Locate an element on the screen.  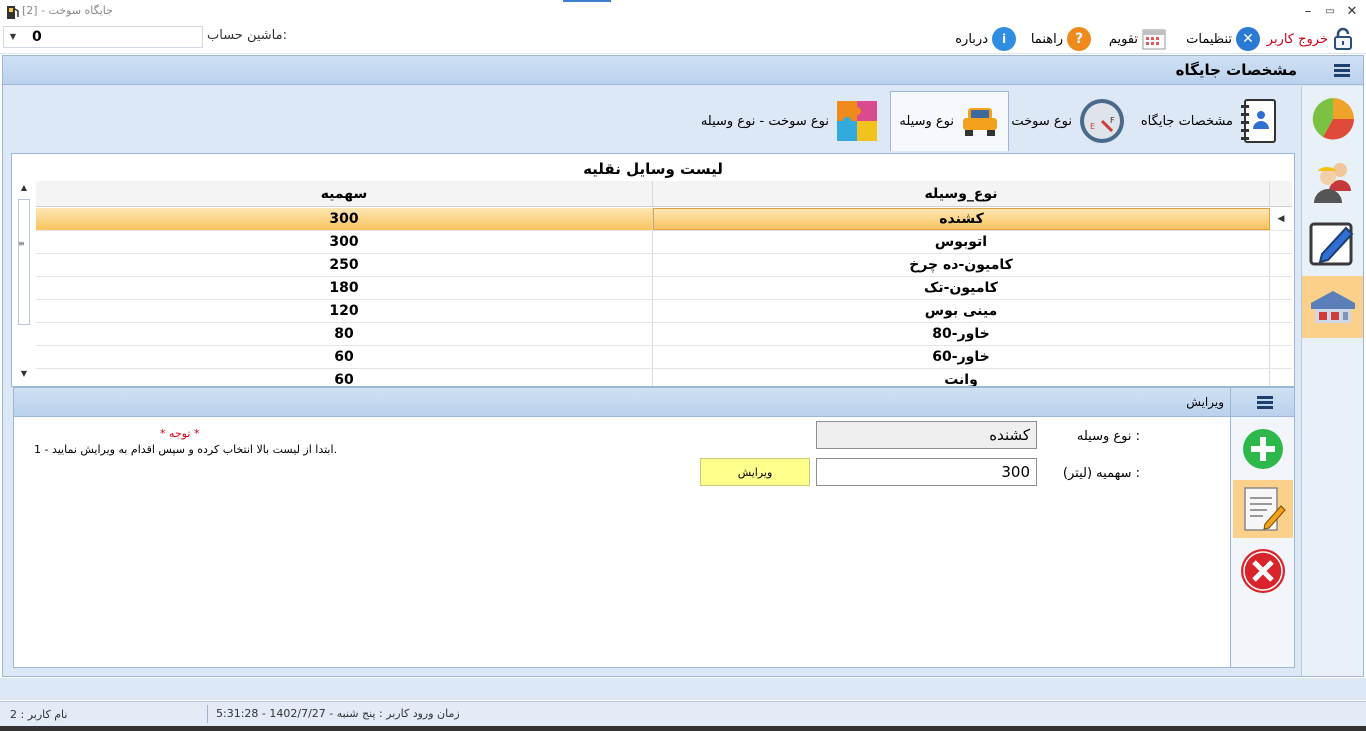
restore-button: ▭ is located at coordinates (1330, 12).